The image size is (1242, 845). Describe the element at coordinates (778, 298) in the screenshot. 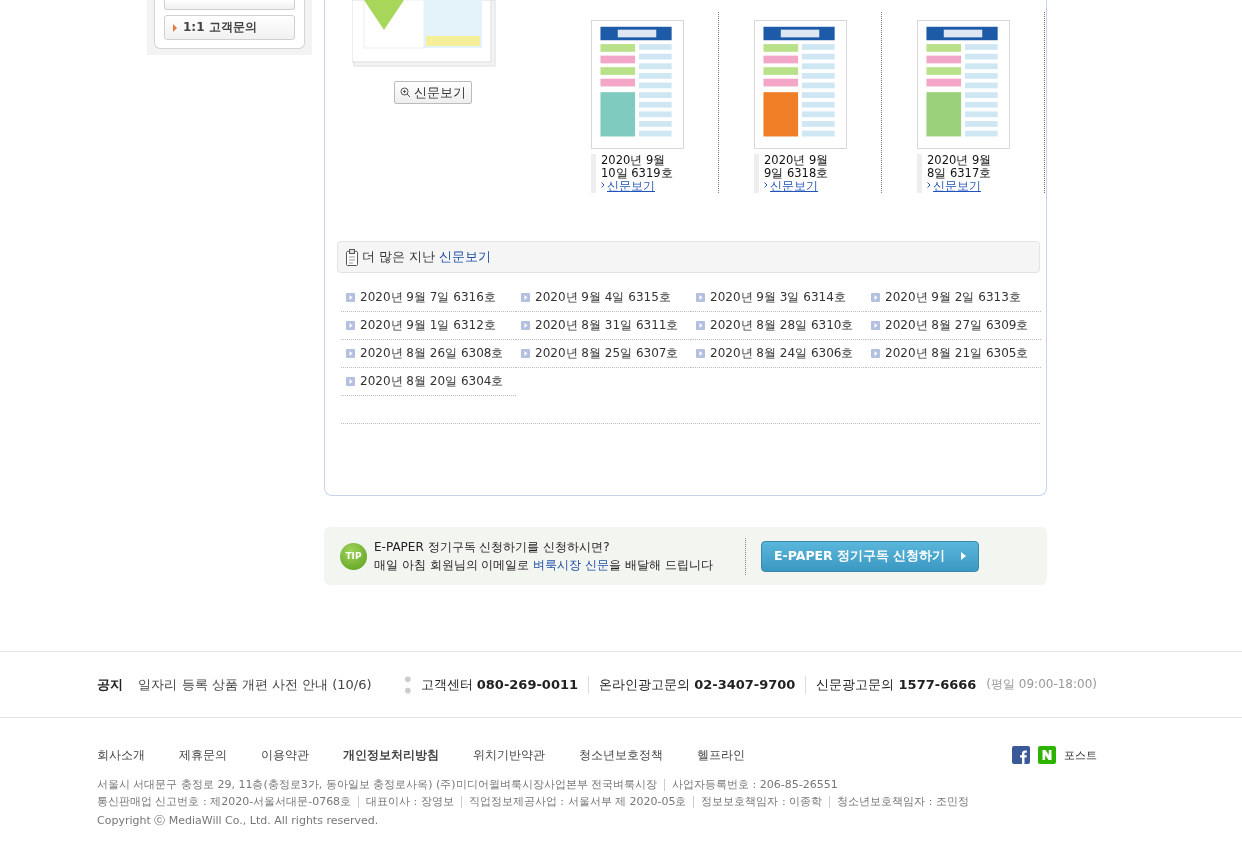

I see `archive-item: 2020년 9월 3일 6314호` at that location.